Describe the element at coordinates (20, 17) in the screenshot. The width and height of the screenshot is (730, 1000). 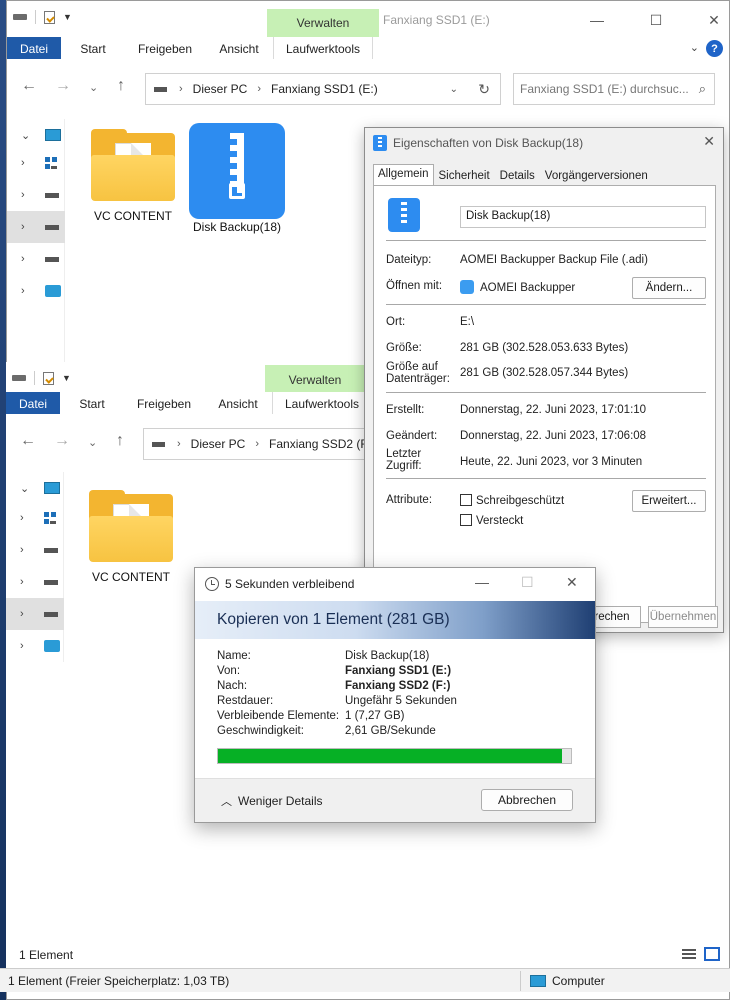
I see `drive-icon` at that location.